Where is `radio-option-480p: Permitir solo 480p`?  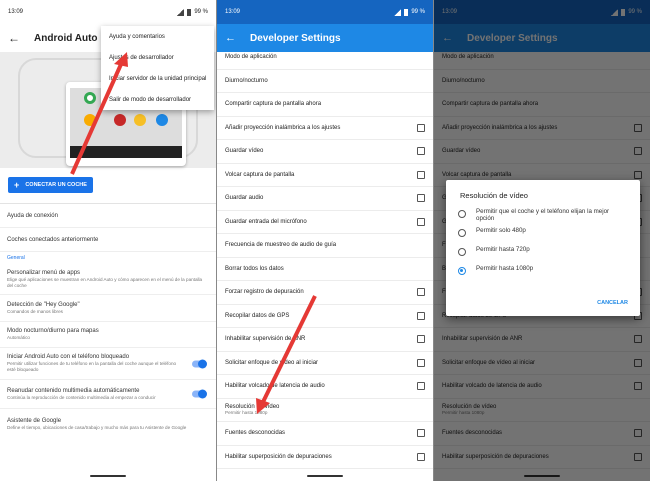
radio-option-480p: Permitir solo 480p is located at coordinates (543, 234).